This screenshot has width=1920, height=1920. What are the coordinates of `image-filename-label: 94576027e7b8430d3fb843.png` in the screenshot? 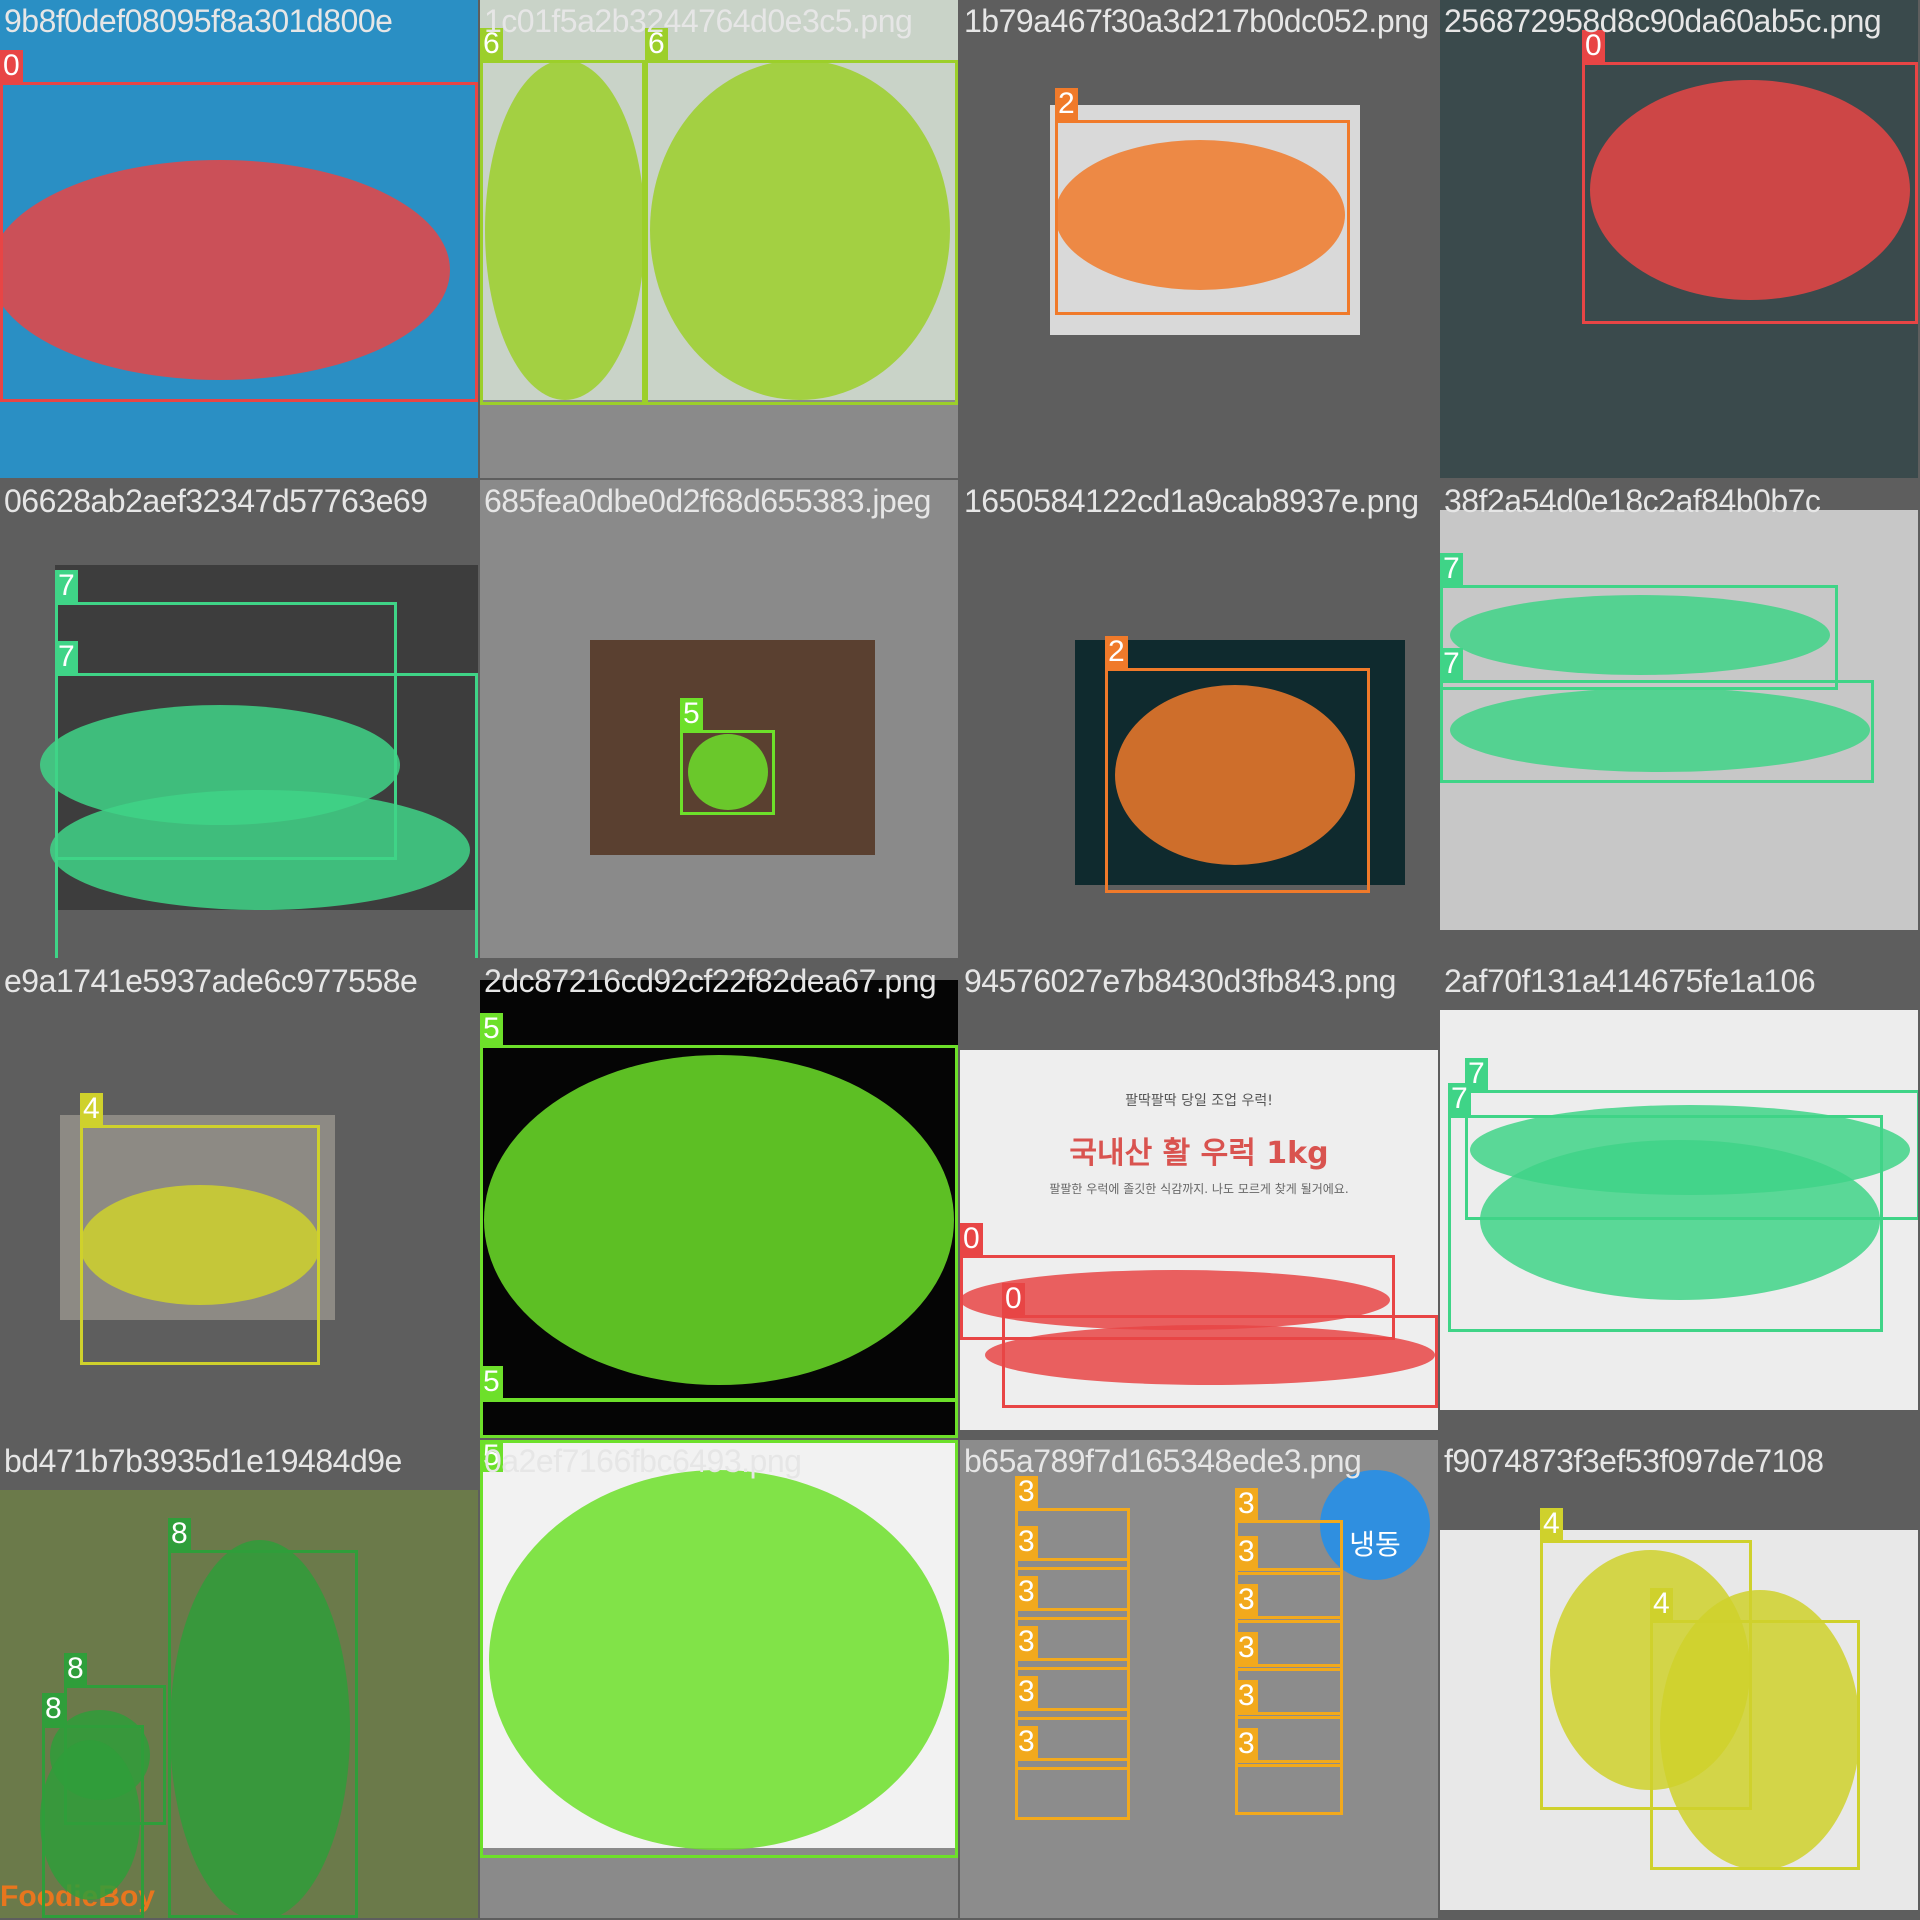 It's located at (1180, 981).